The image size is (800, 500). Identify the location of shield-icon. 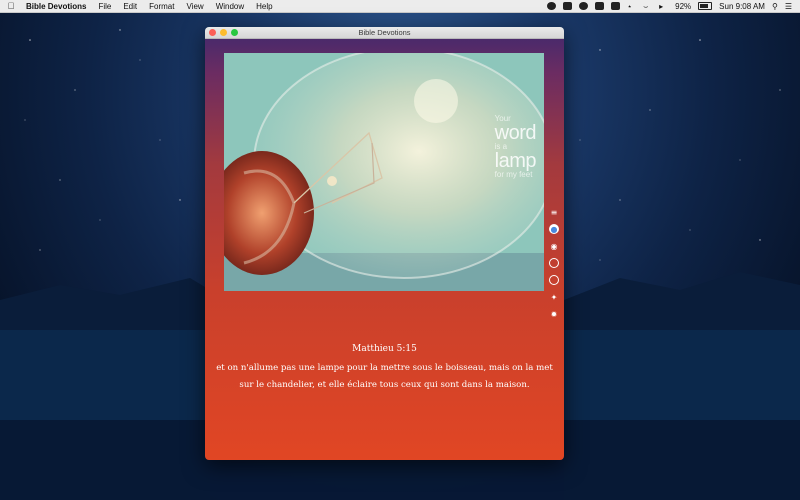
(568, 6).